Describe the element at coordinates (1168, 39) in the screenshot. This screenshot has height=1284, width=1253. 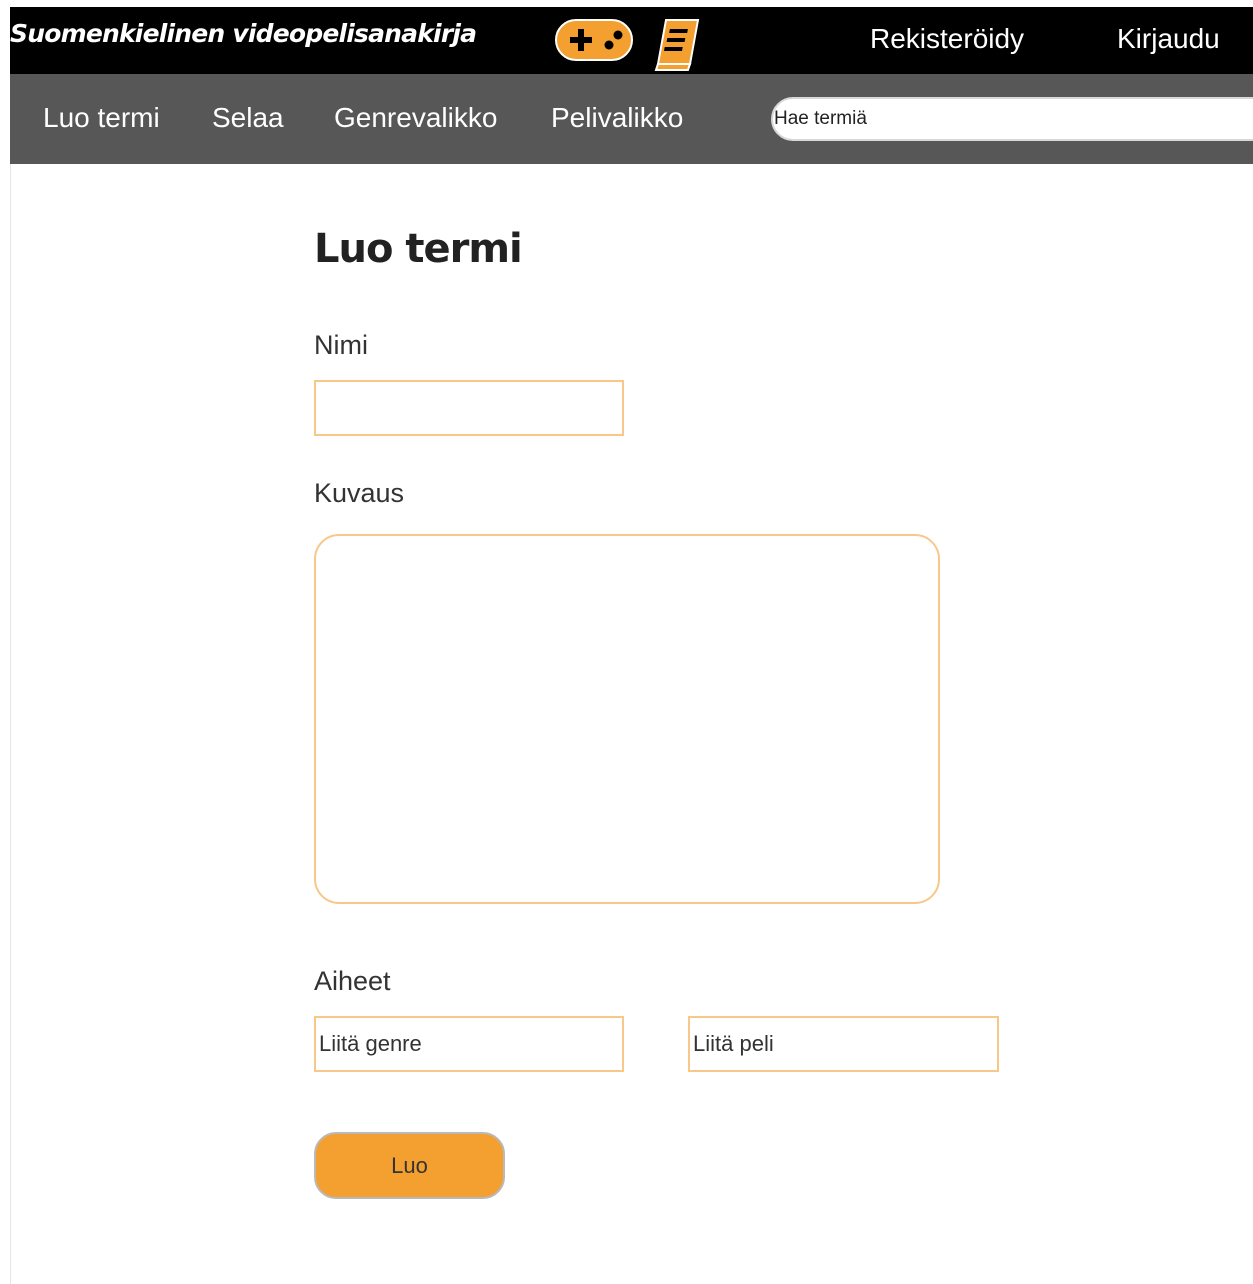
I see `login-link: Kirjaudu` at that location.